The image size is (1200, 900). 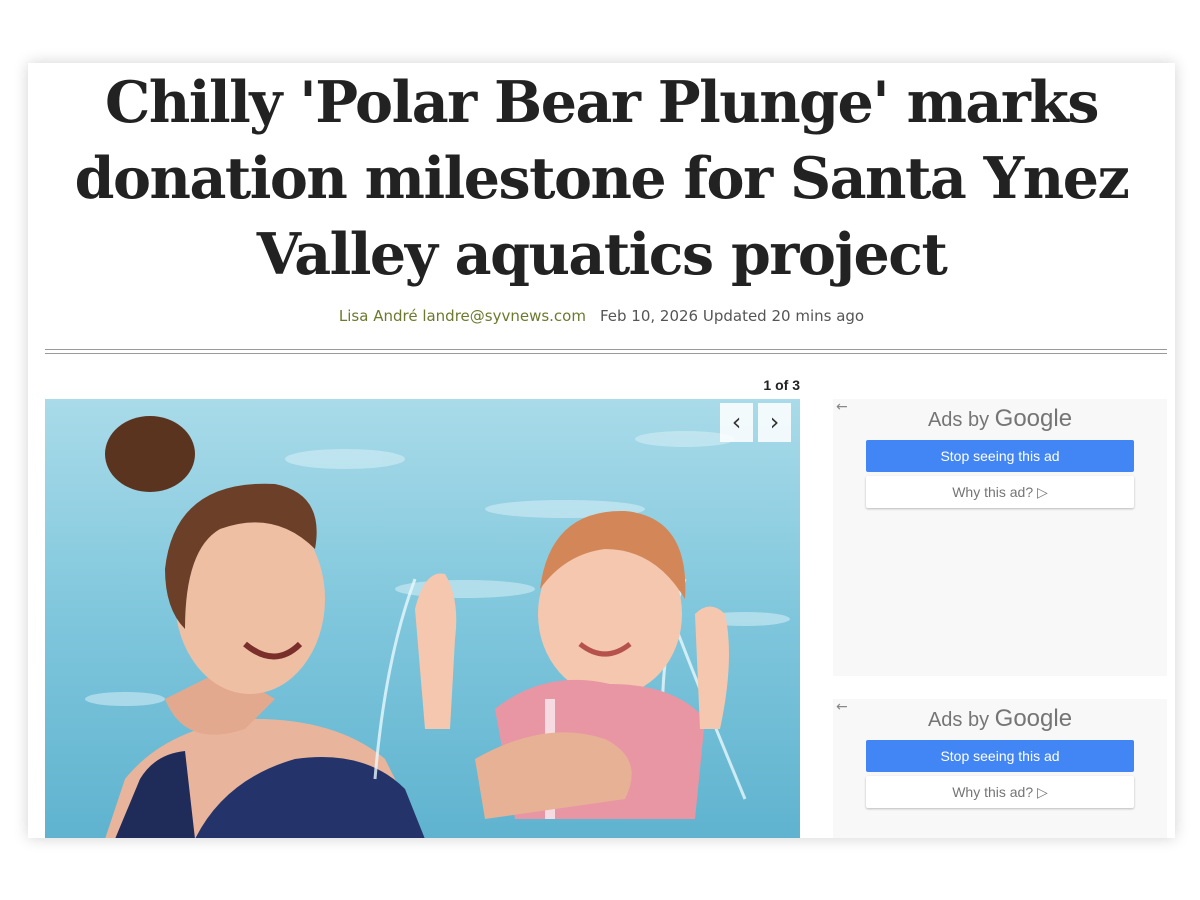 I want to click on gallery-prev-button: ‹, so click(x=736, y=422).